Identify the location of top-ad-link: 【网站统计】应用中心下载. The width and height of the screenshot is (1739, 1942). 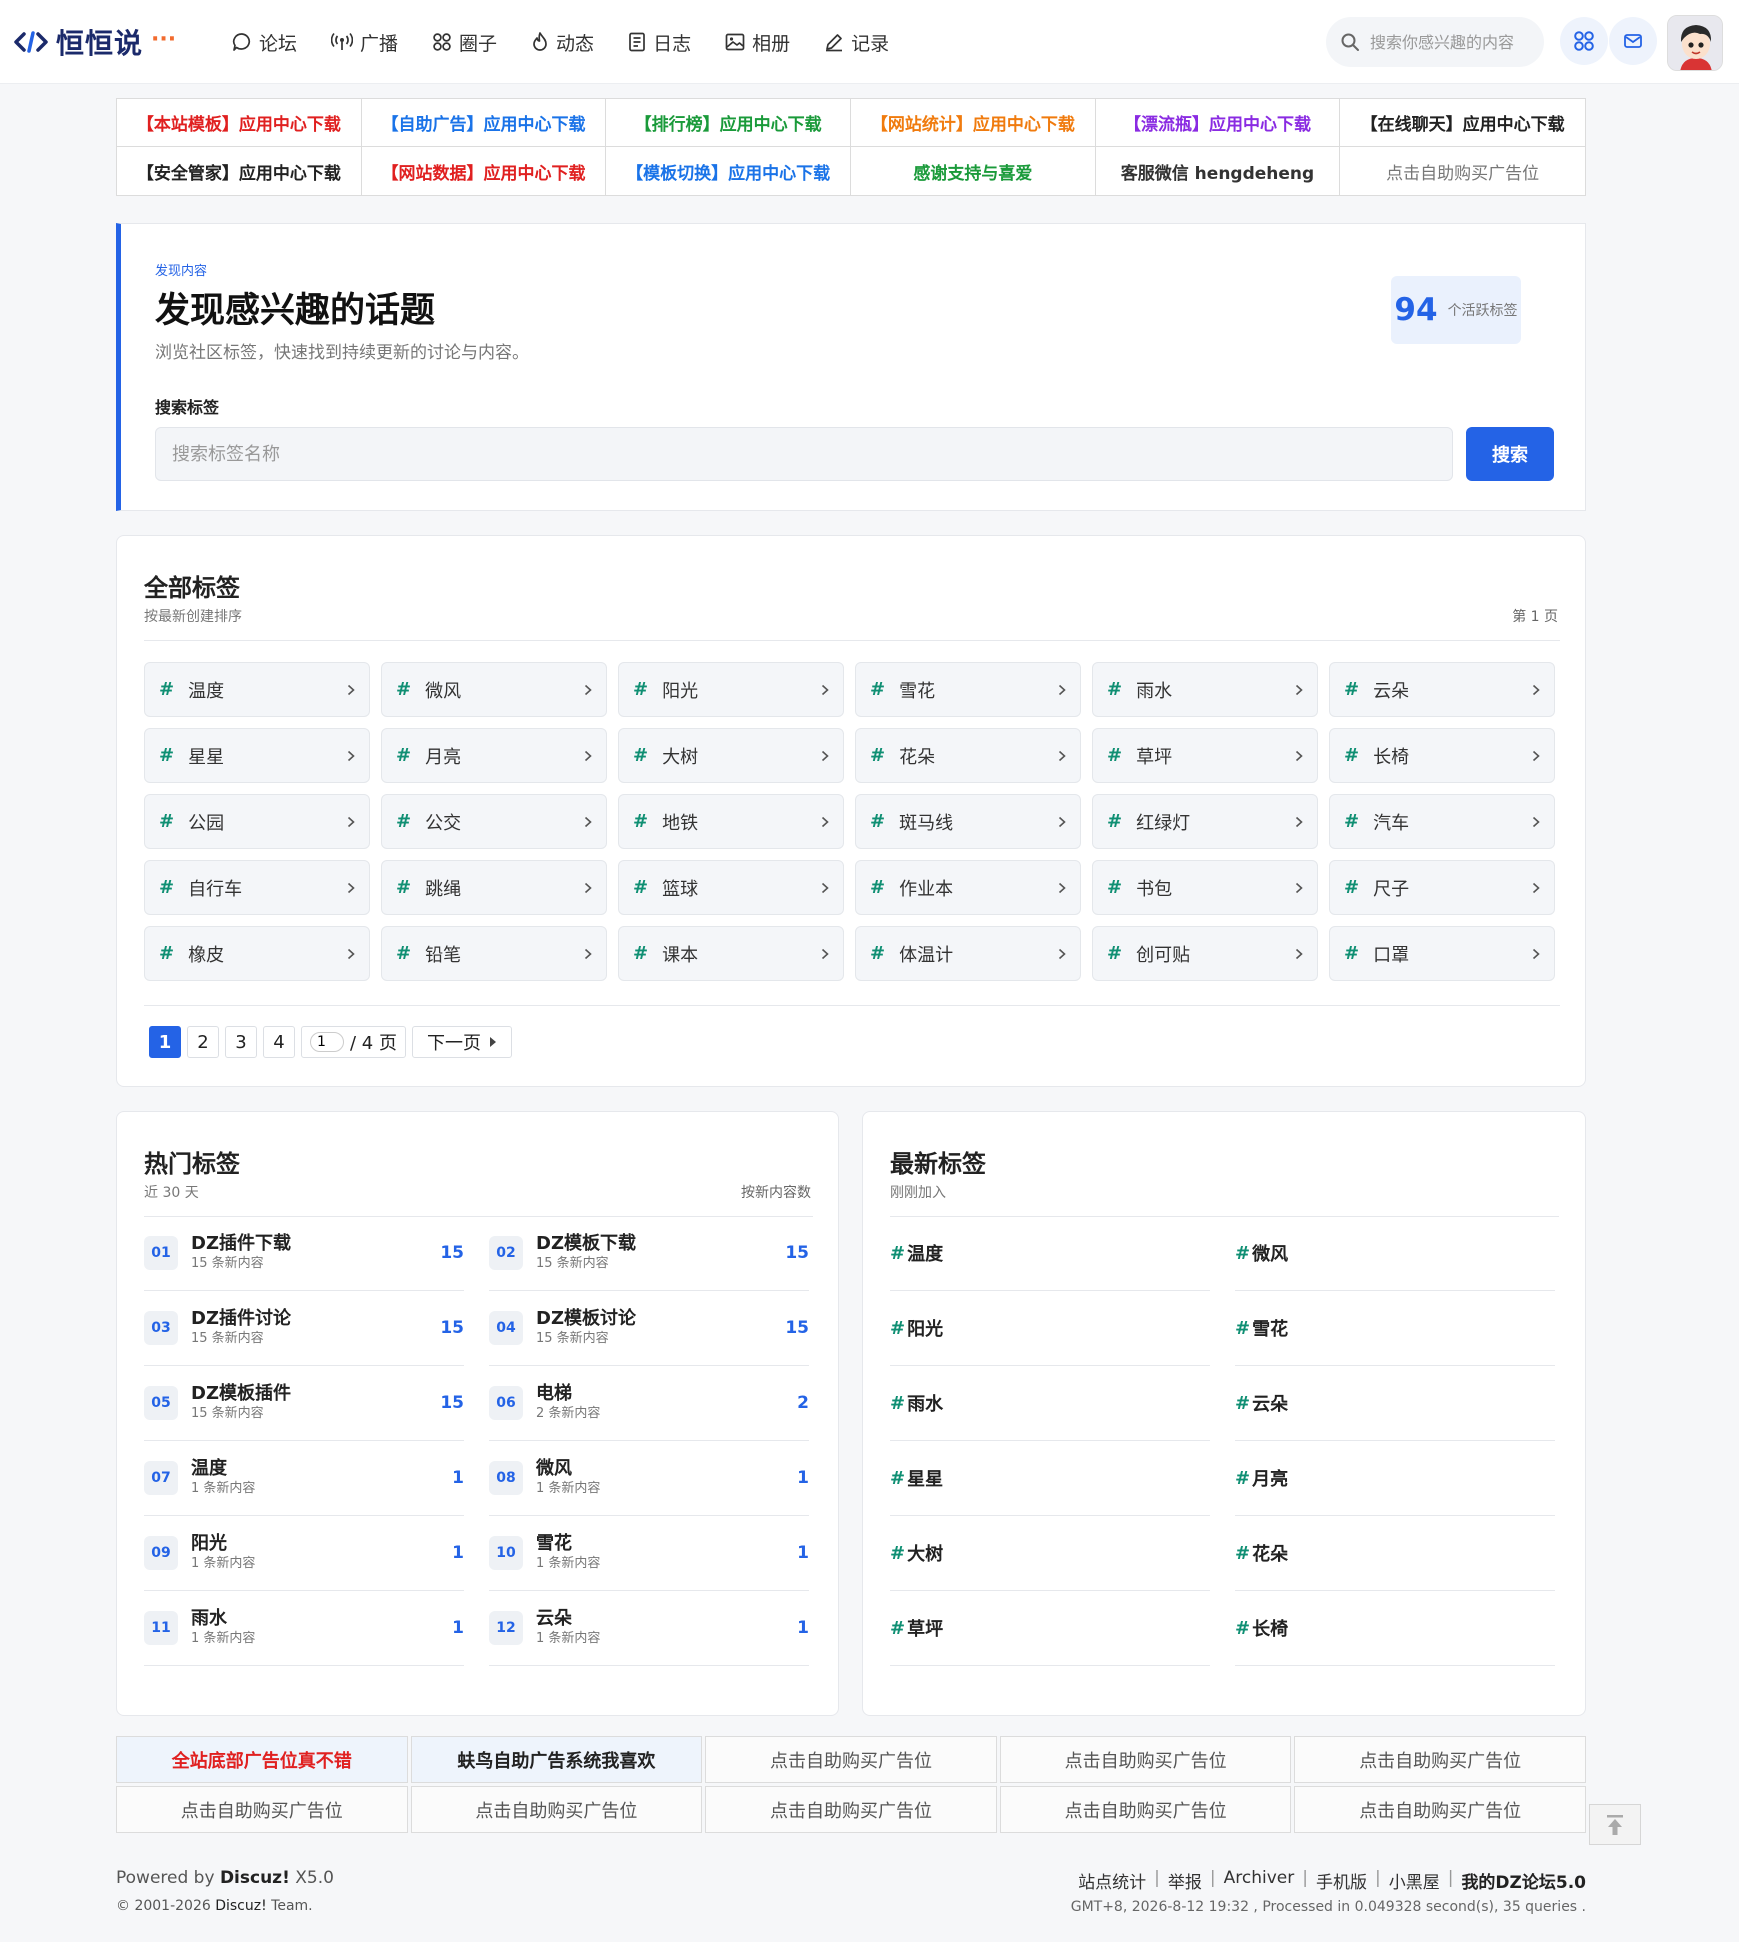
(973, 123).